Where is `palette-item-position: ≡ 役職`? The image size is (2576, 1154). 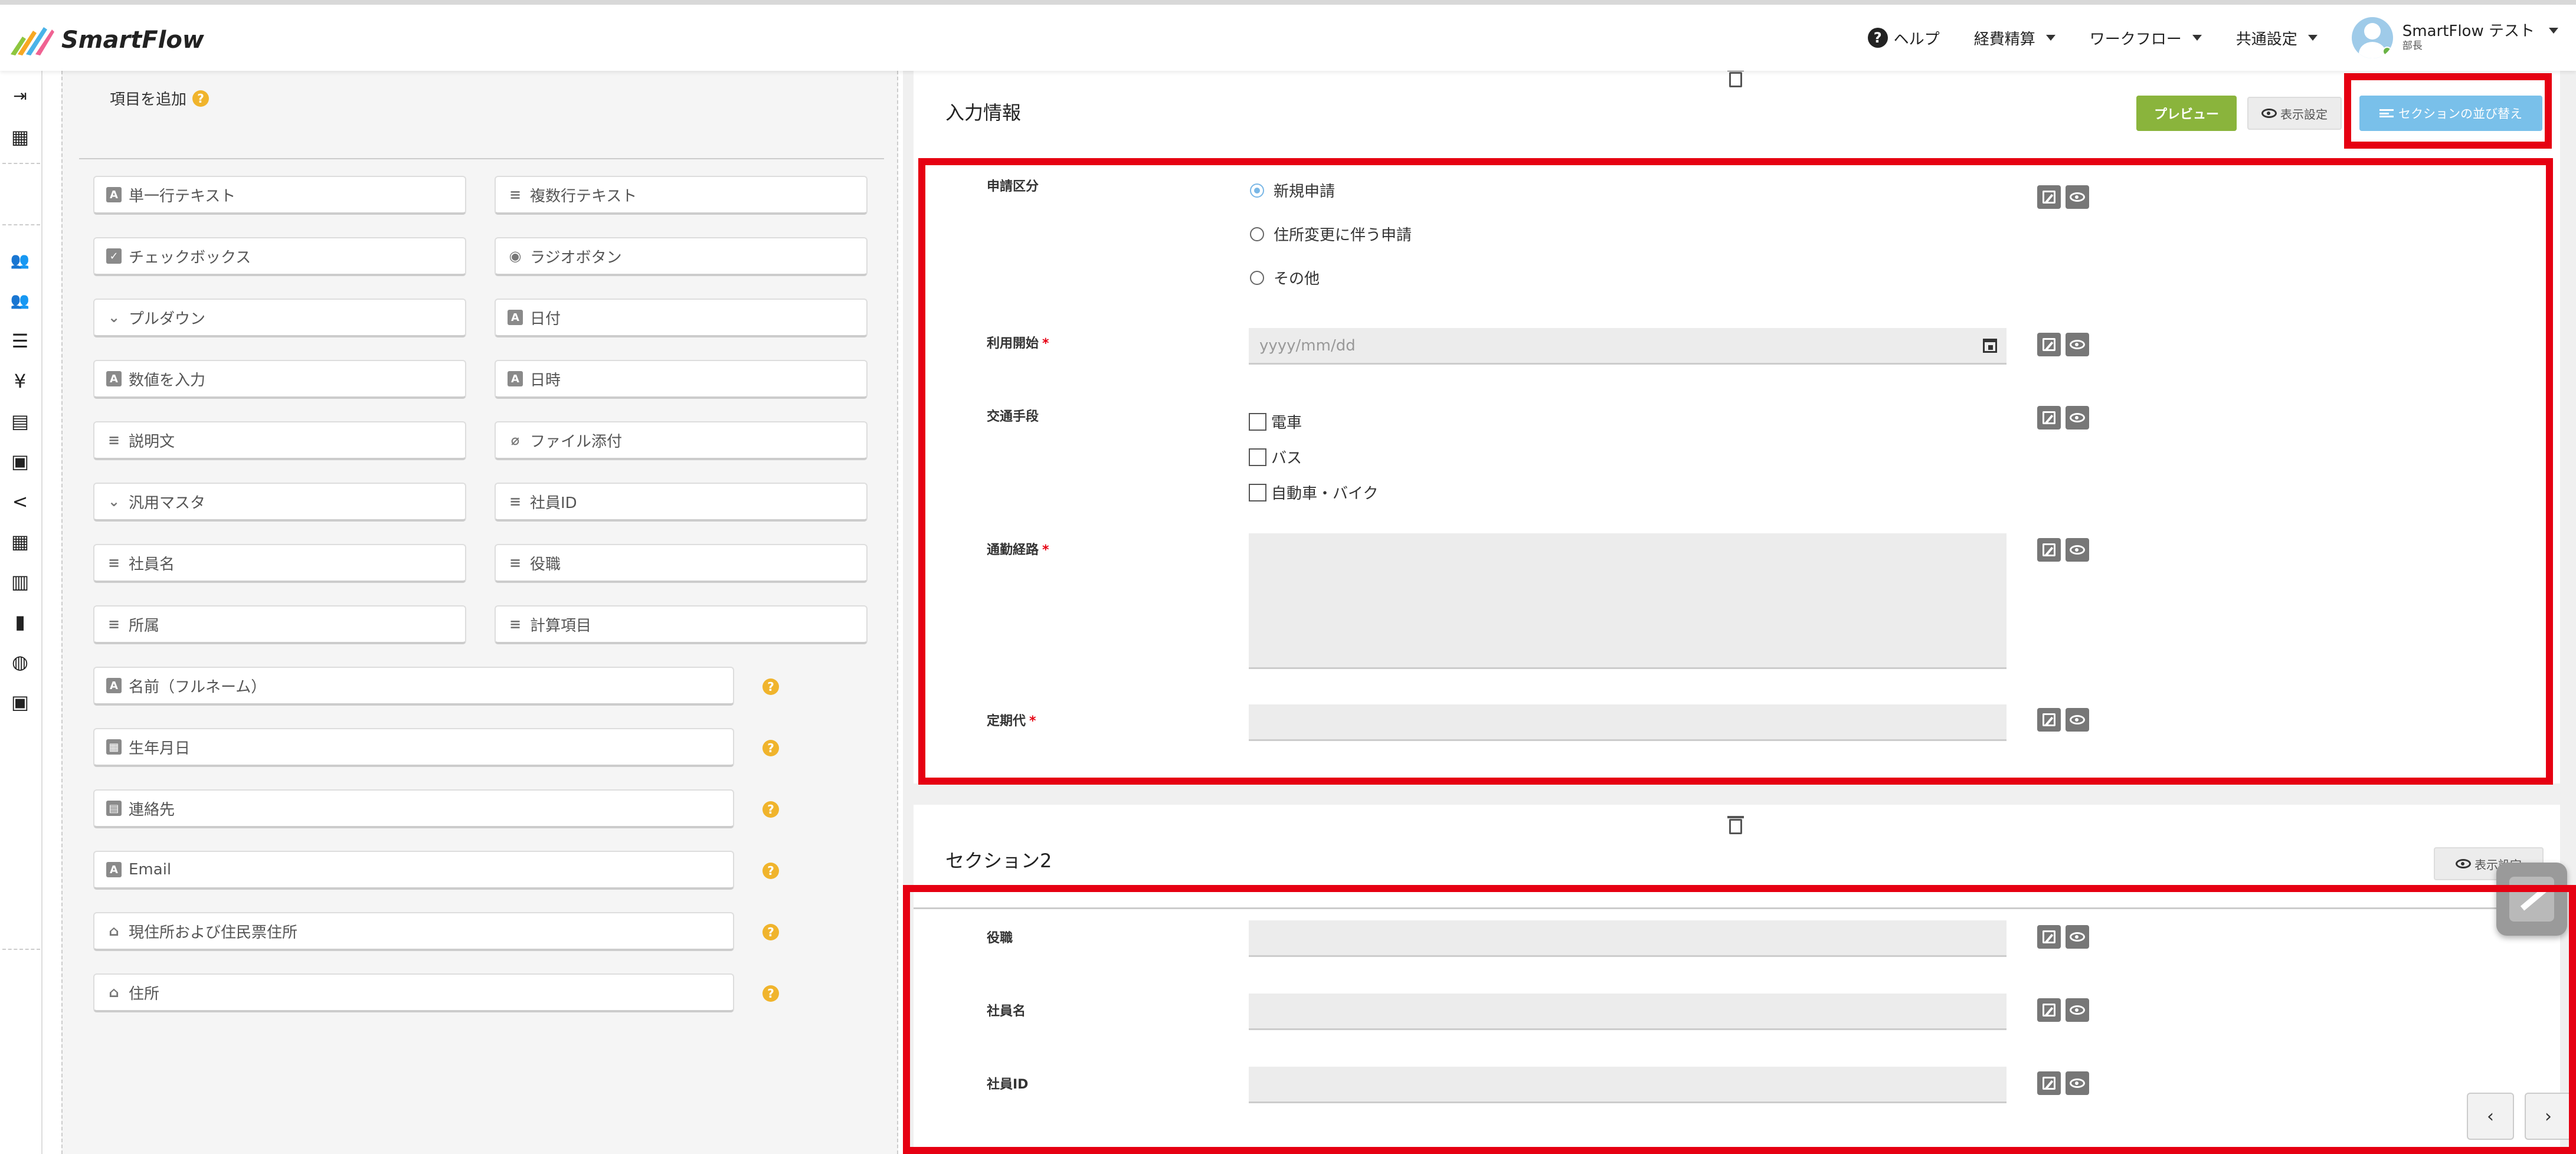 palette-item-position: ≡ 役職 is located at coordinates (681, 563).